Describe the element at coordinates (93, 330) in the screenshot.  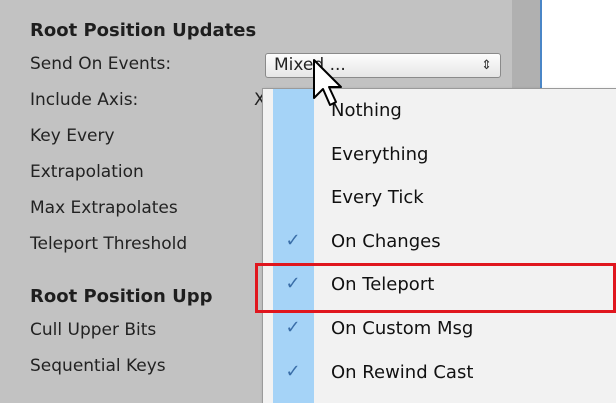
I see `label-cull-upper-bits: Cull Upper Bits` at that location.